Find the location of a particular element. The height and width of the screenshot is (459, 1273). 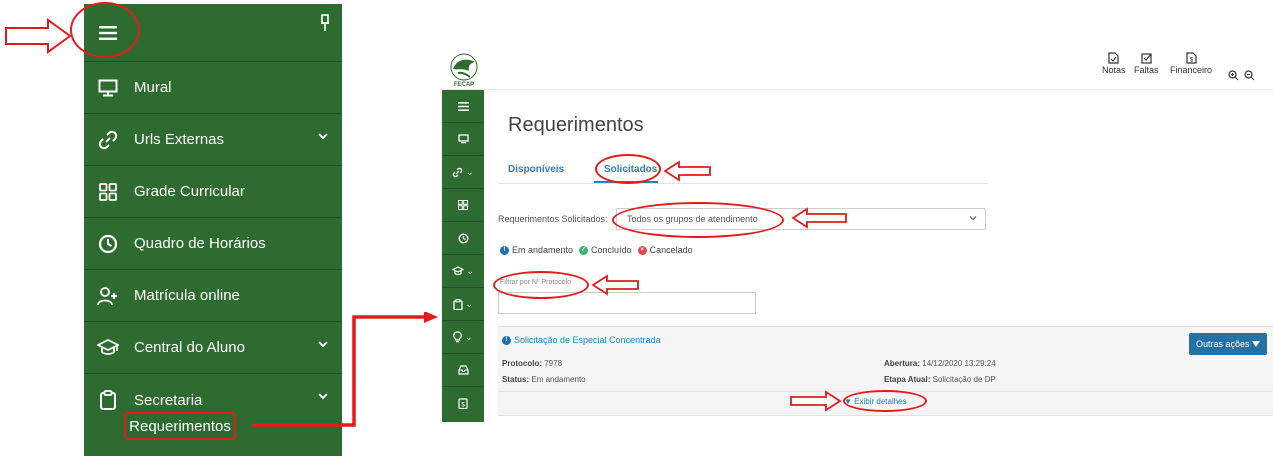

request-title: ! Solicitação de Especial Concentrada is located at coordinates (581, 340).